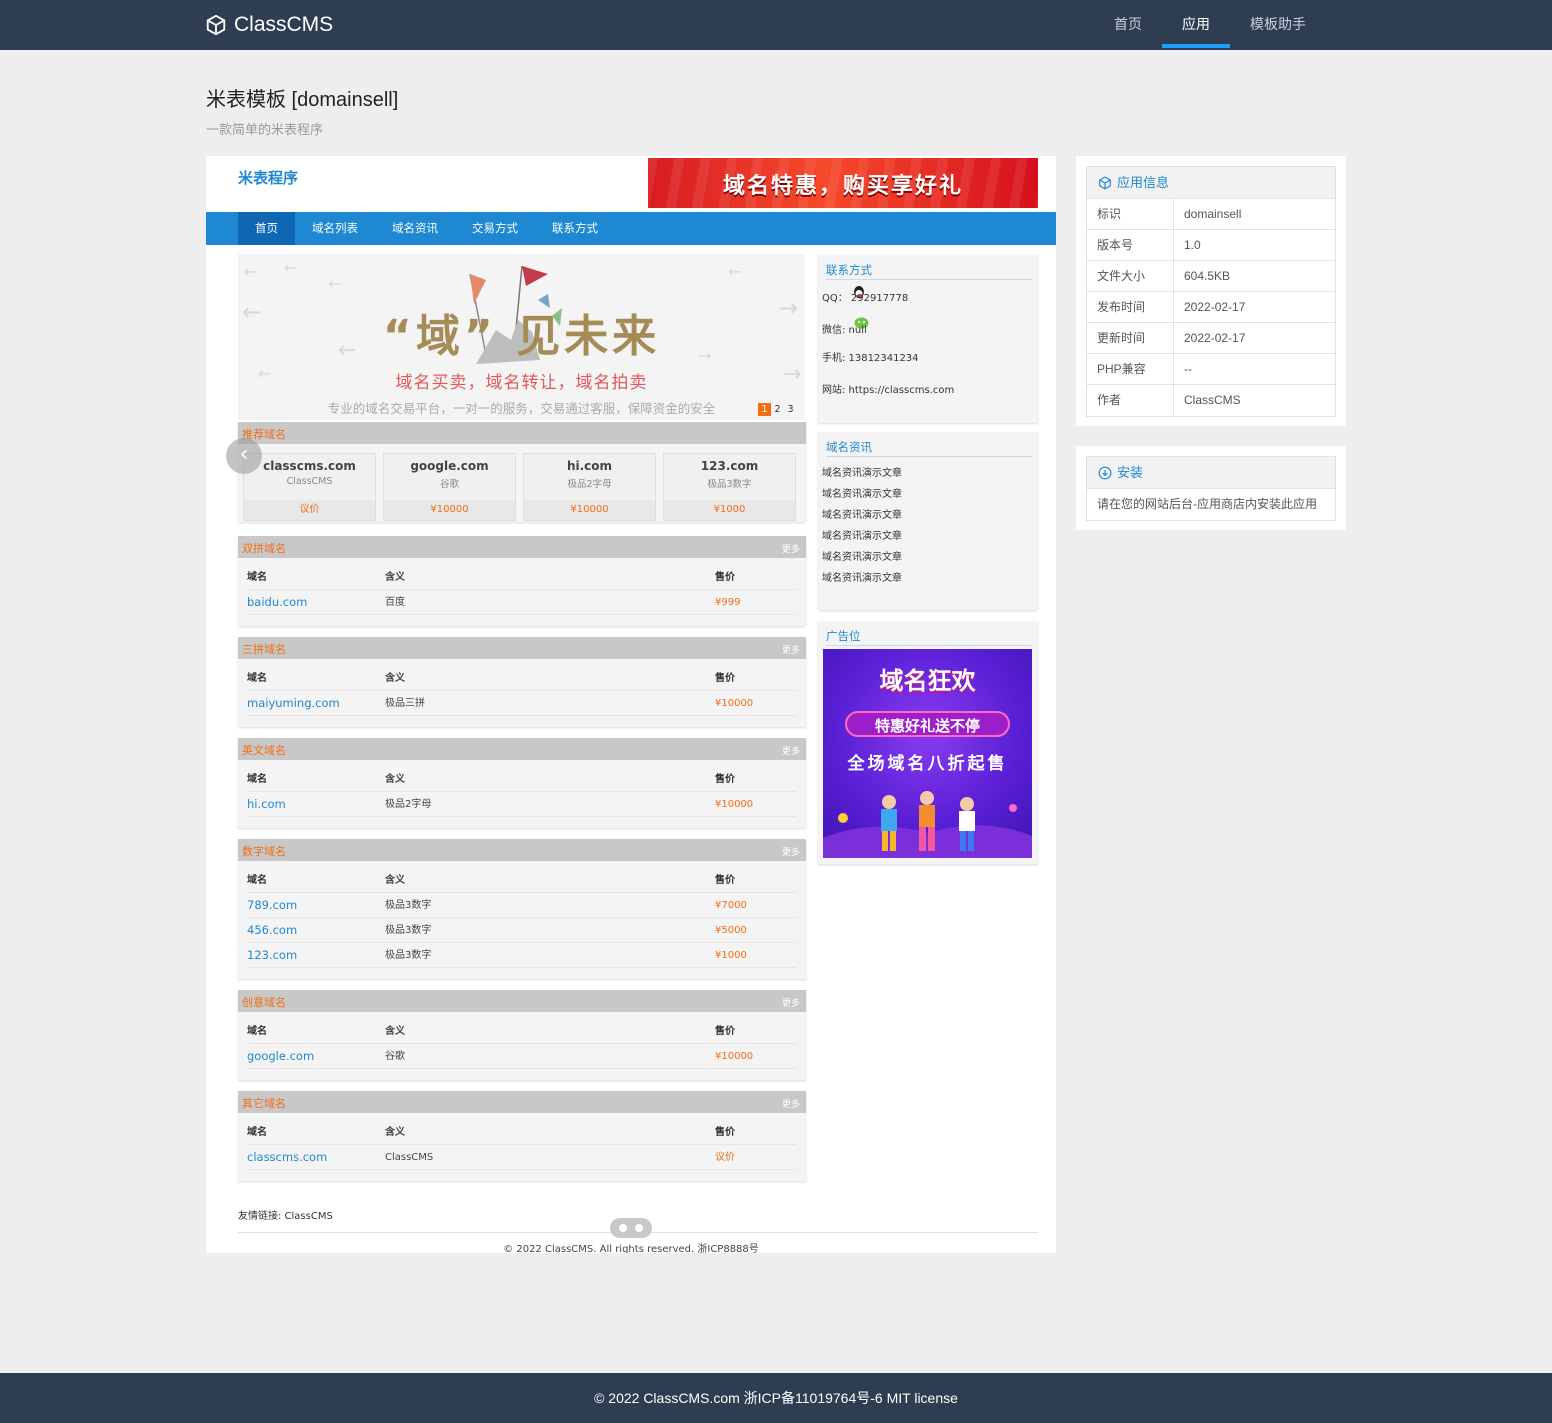  I want to click on domain-link: 456.com, so click(316, 930).